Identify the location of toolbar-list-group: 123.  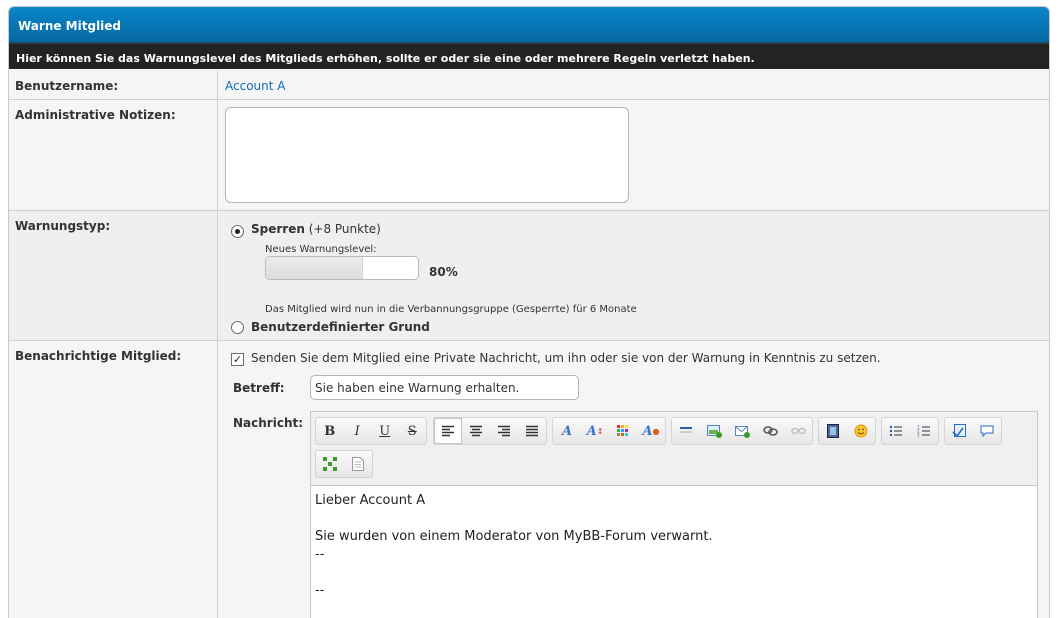
(910, 431).